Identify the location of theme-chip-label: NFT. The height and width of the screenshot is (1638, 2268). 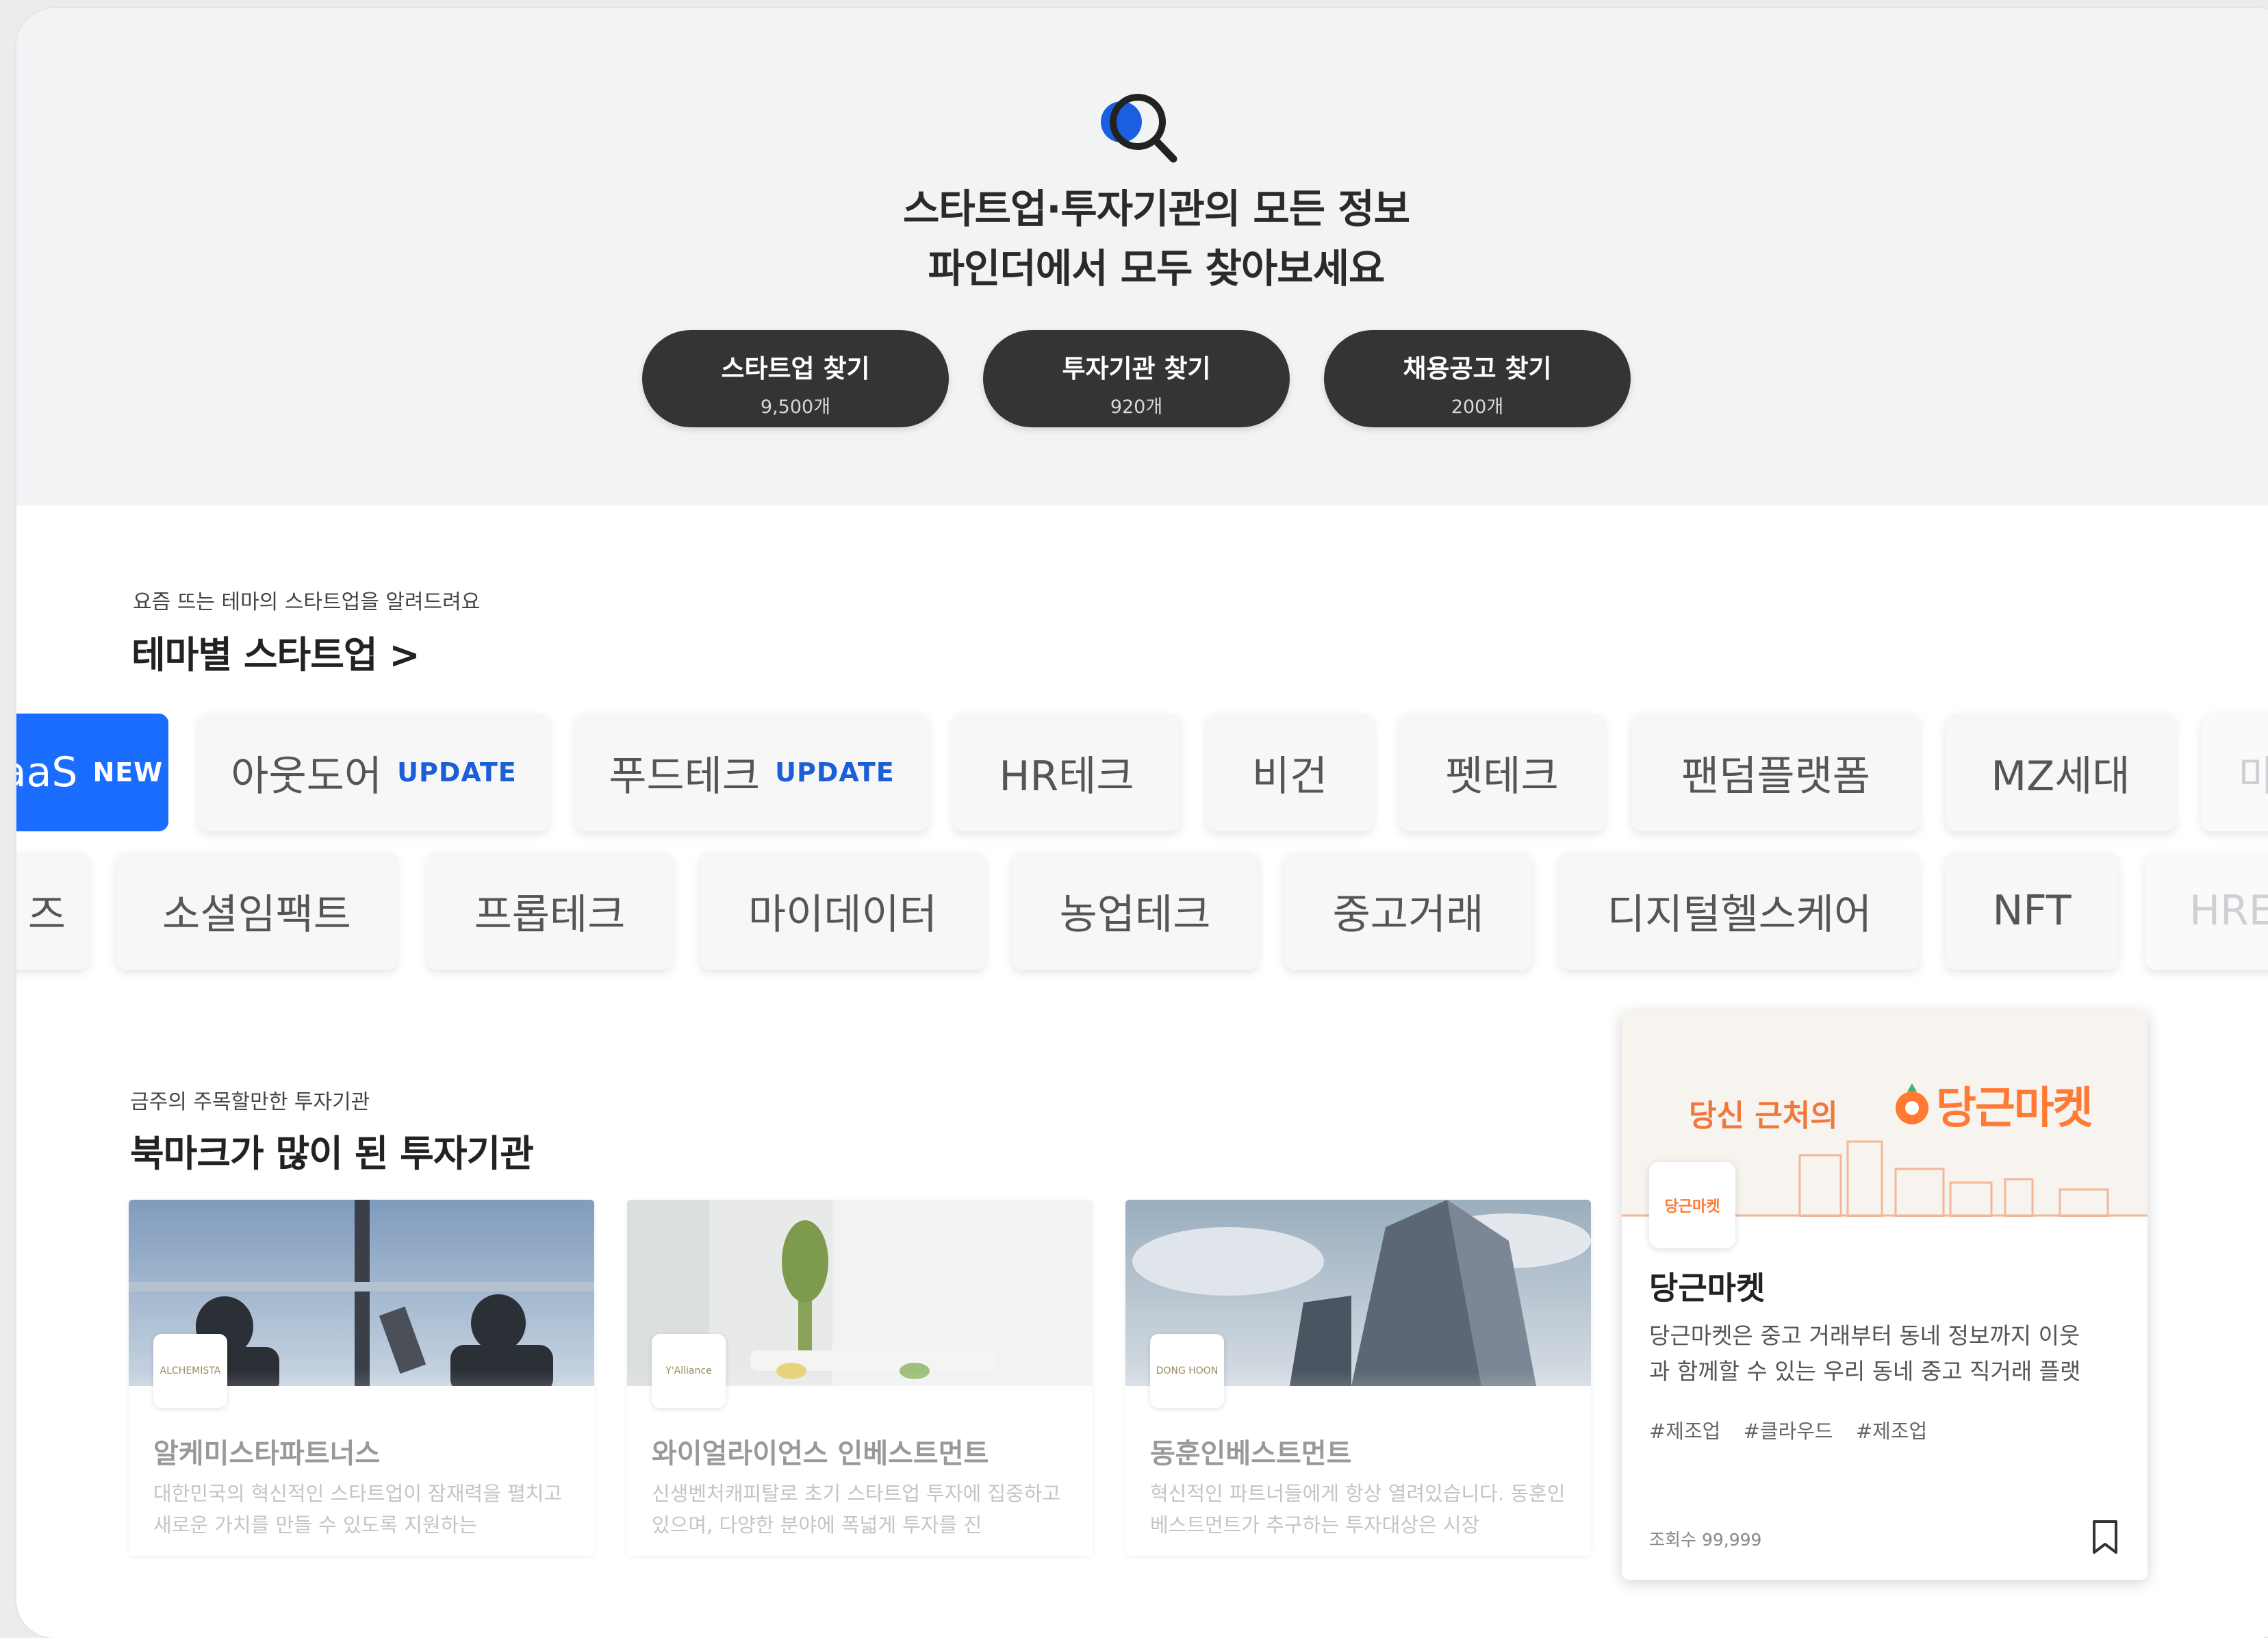
(2032, 911).